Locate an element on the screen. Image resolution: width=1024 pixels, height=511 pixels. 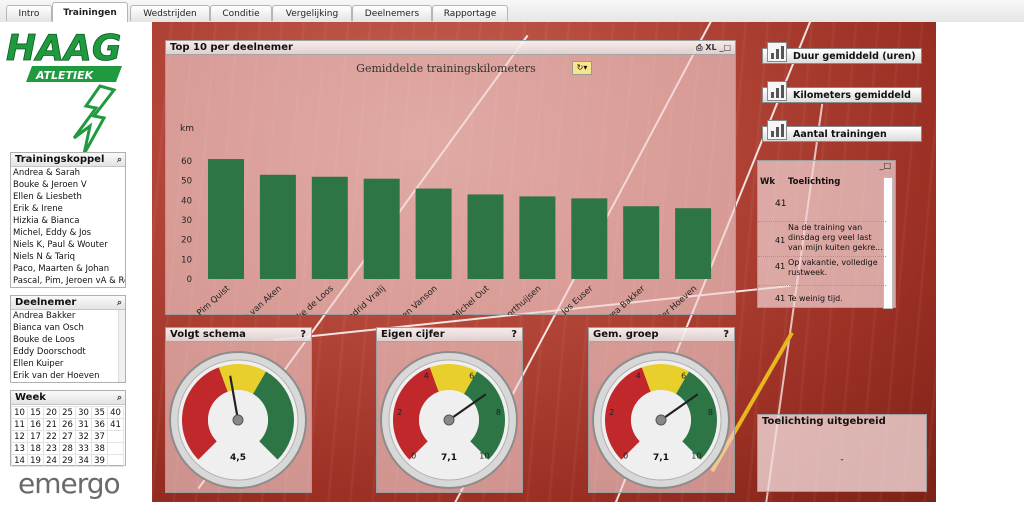
week-cell: 32 is located at coordinates (83, 436).